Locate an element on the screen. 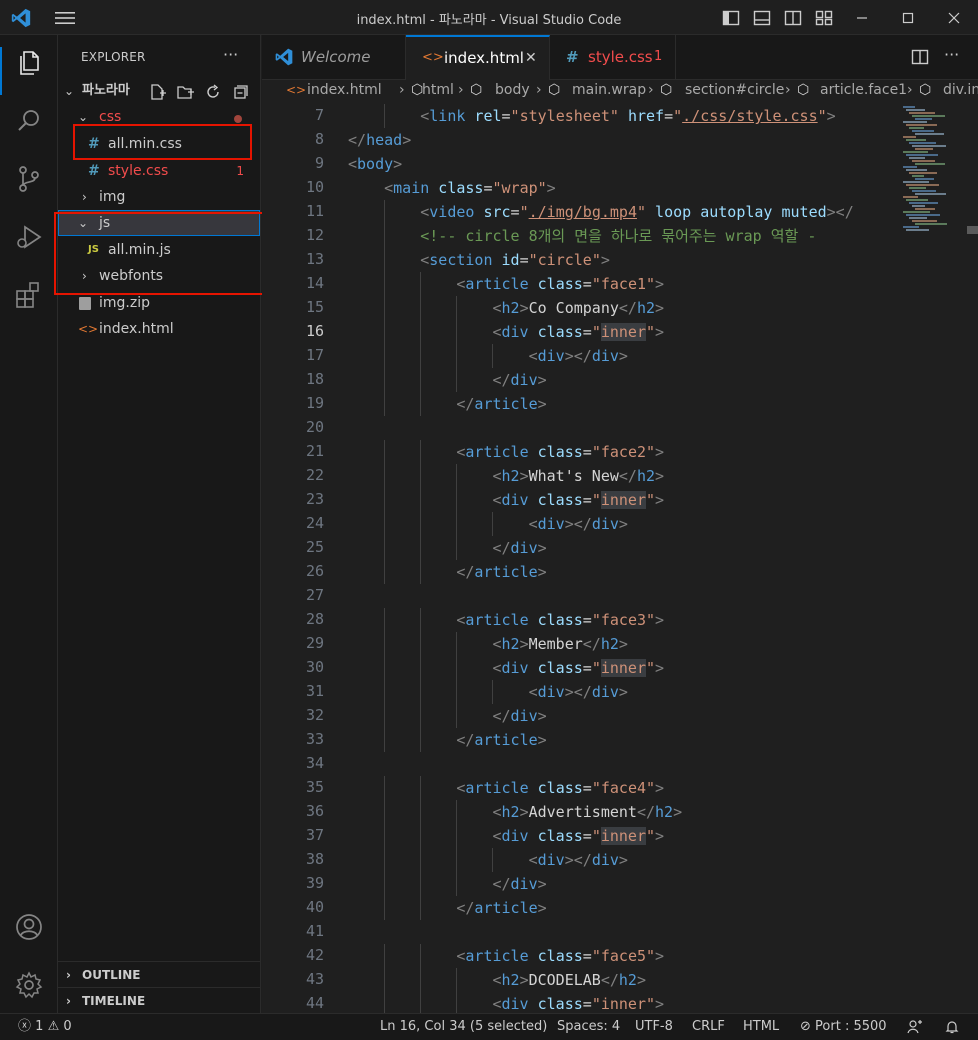 The image size is (978, 1040). collapse-all-icon is located at coordinates (241, 92).